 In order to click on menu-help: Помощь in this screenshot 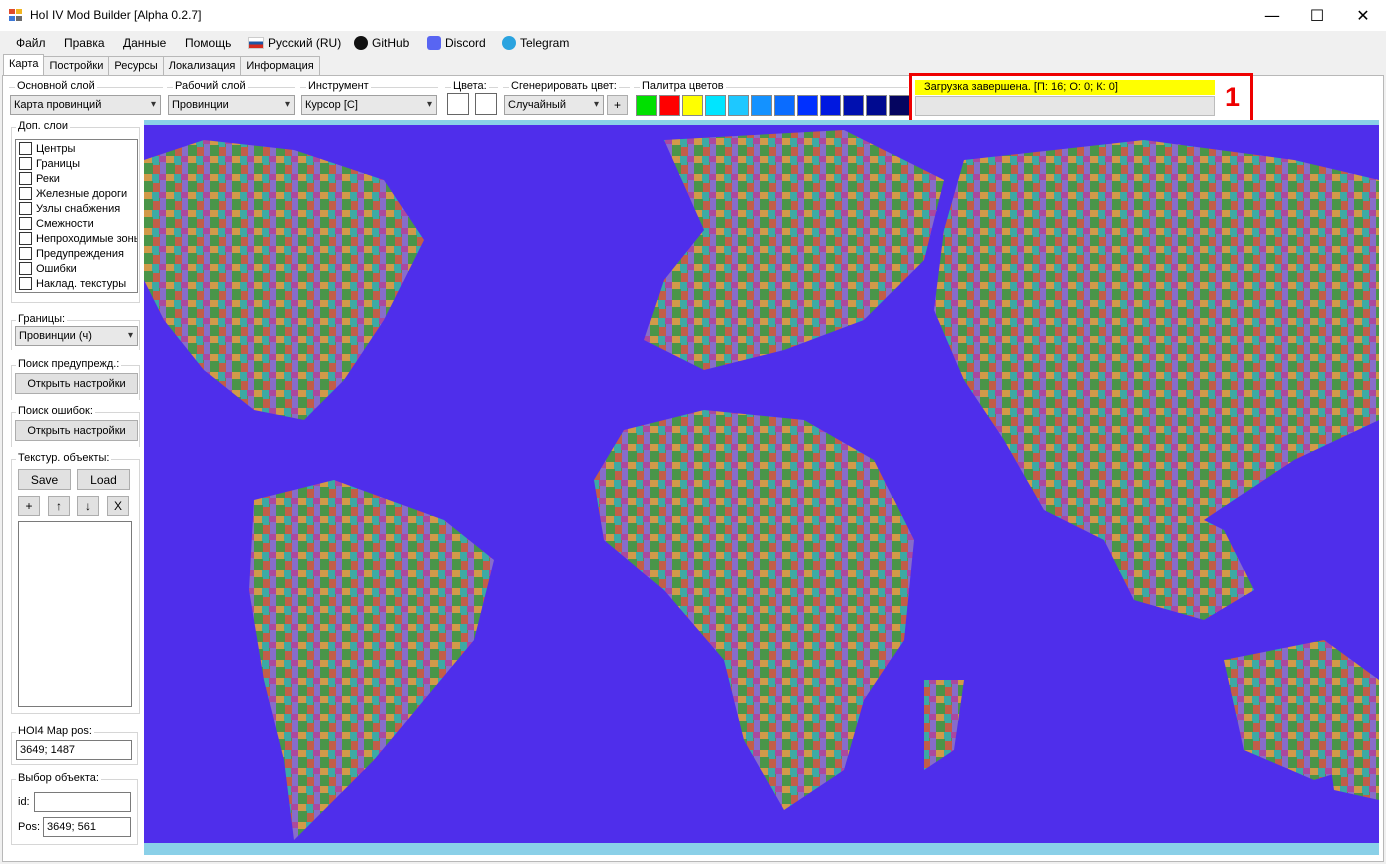, I will do `click(208, 43)`.